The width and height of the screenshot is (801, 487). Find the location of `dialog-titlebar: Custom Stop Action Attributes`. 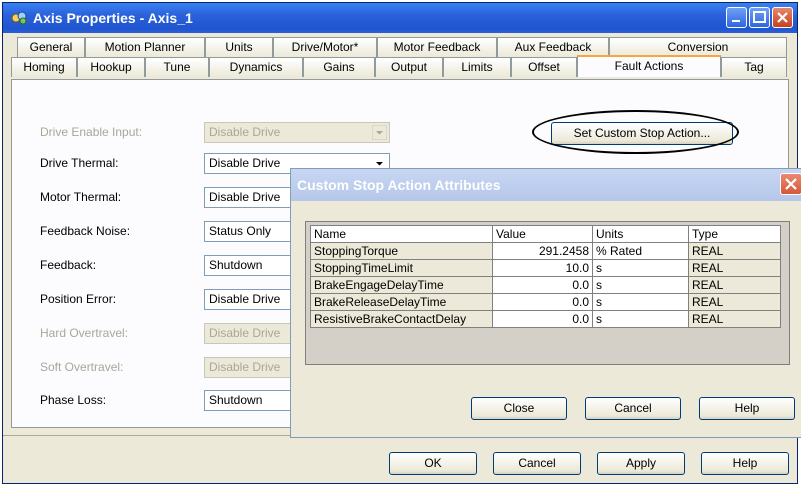

dialog-titlebar: Custom Stop Action Attributes is located at coordinates (546, 185).